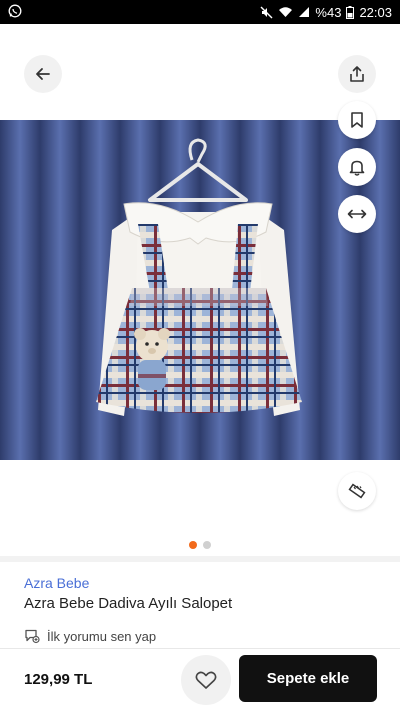  I want to click on section-divider, so click(200, 559).